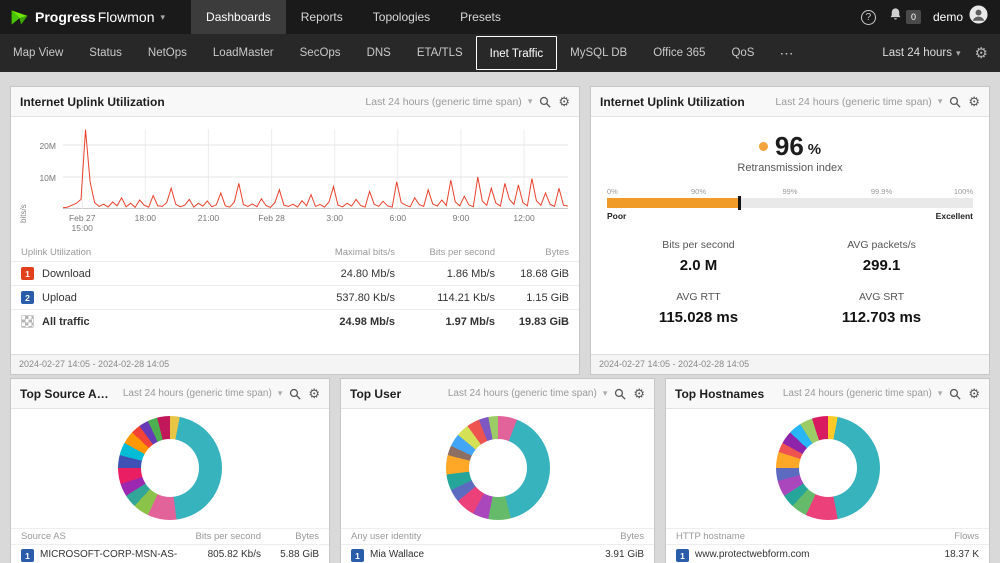  Describe the element at coordinates (397, 554) in the screenshot. I see `row-label: Mia Wallace` at that location.